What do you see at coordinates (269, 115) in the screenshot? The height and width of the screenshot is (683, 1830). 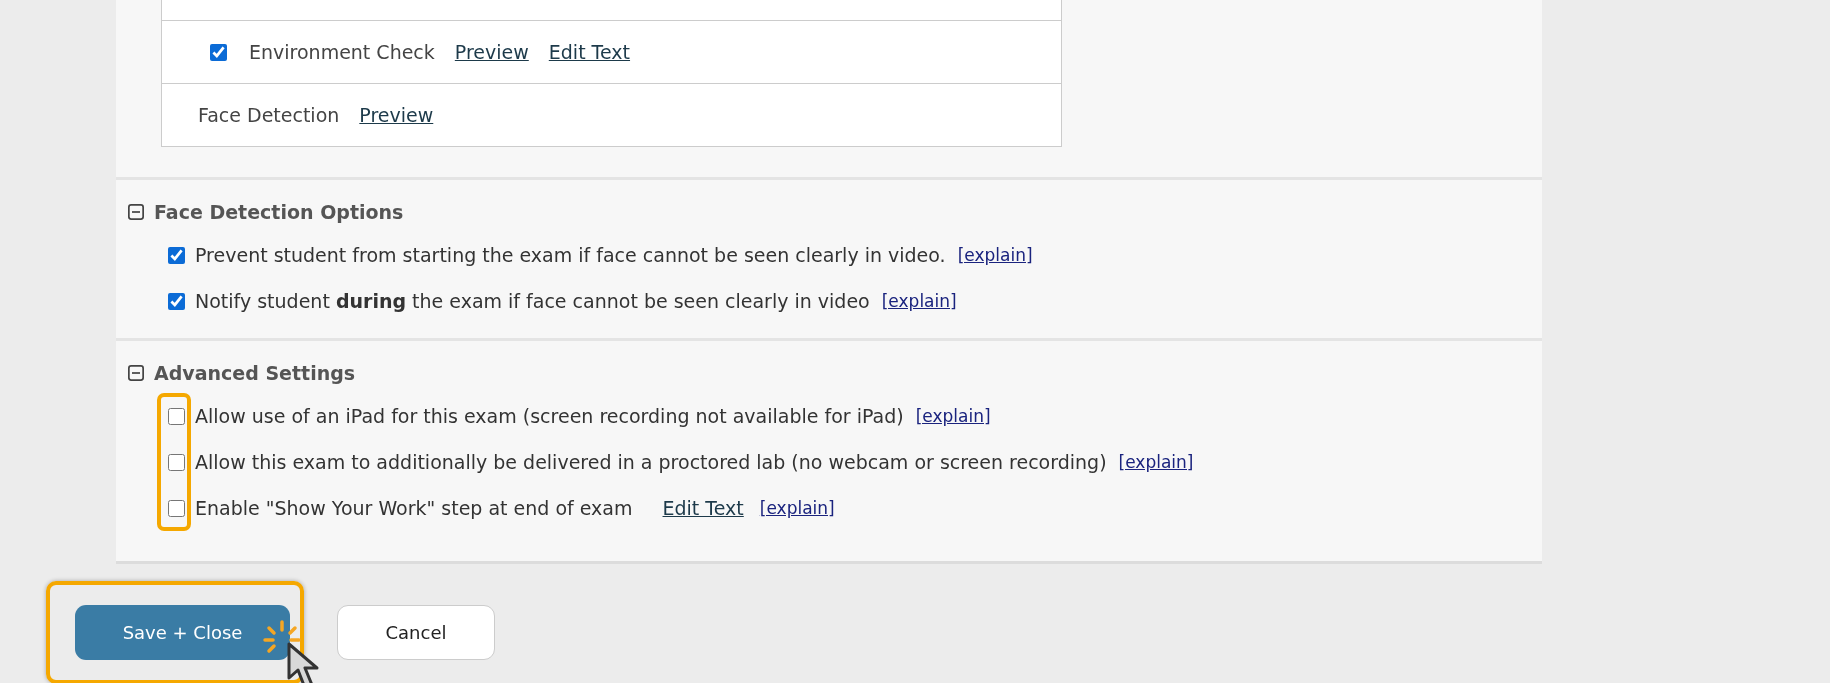 I see `check-label: Face Detection` at bounding box center [269, 115].